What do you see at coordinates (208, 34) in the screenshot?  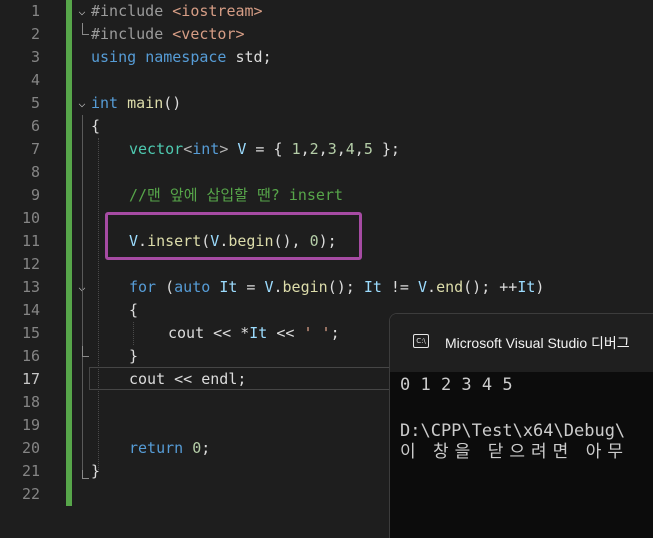 I see `include-path: <vector>` at bounding box center [208, 34].